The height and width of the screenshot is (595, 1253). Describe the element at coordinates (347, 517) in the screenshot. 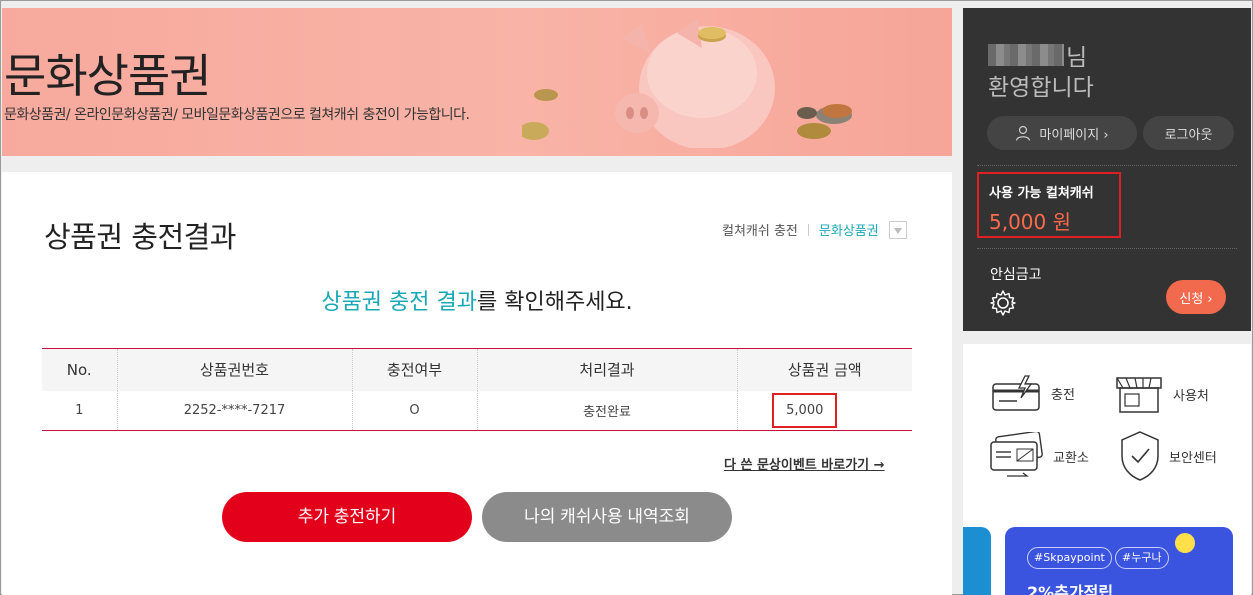

I see `add-charge-button: 추가 충전하기` at that location.